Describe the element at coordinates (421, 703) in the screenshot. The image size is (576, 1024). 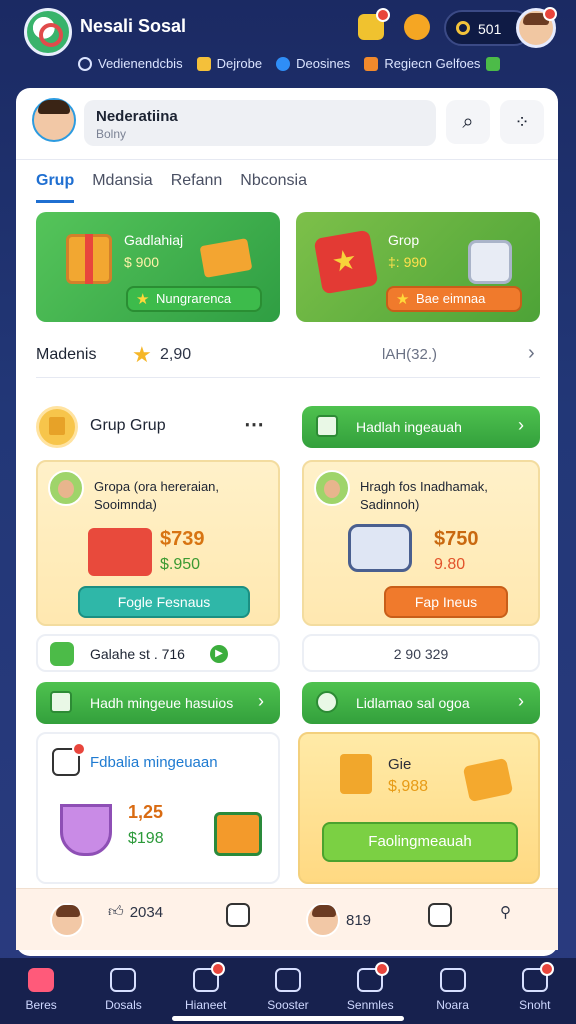
I see `green-action-right: Lidlamao sal ogoa ›` at that location.